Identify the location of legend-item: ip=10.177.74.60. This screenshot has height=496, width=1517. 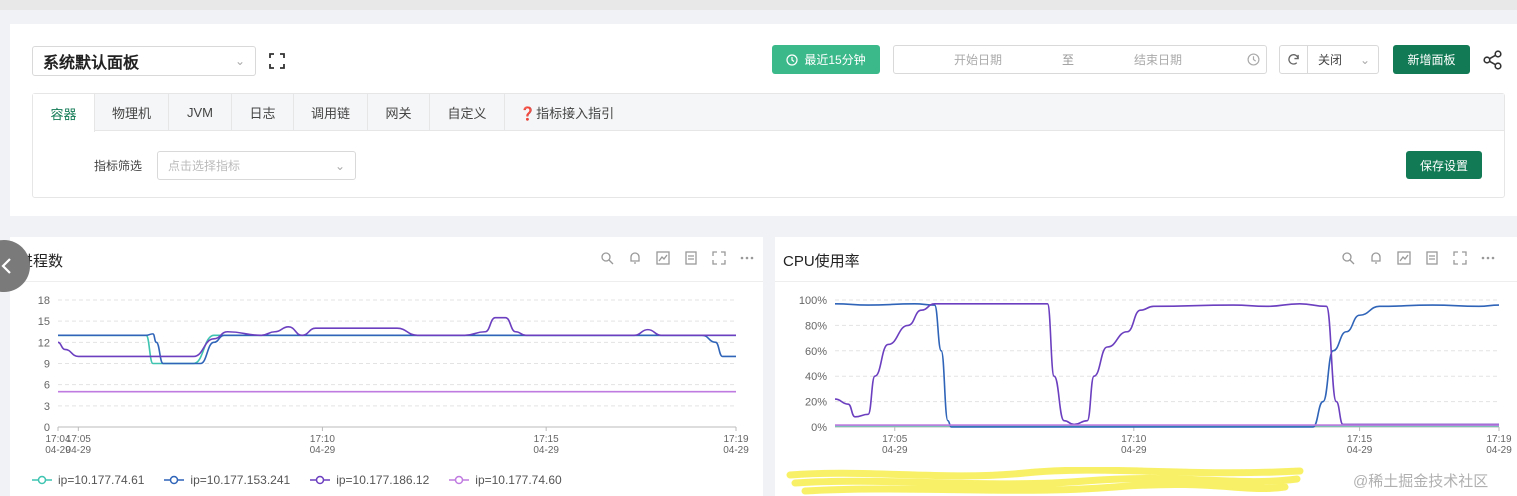
(505, 480).